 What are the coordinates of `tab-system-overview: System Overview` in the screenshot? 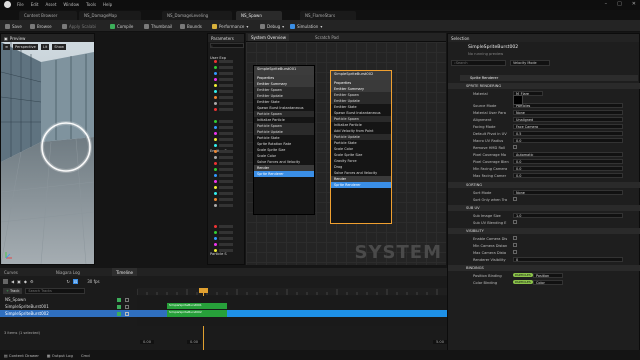 It's located at (269, 37).